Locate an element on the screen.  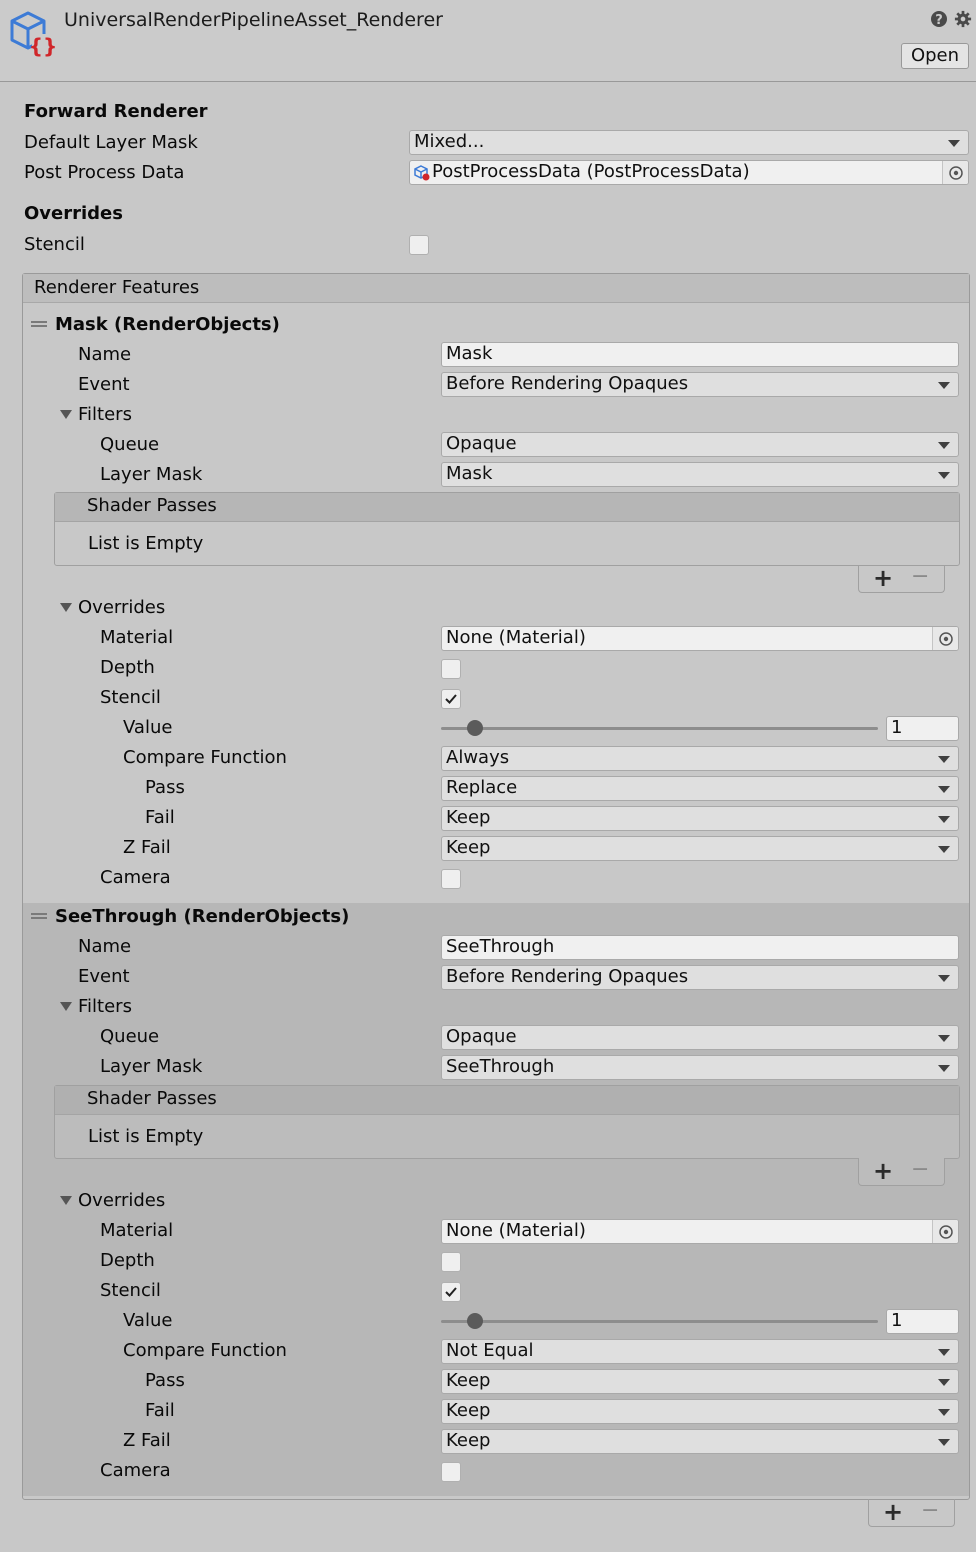
gear-icon is located at coordinates (963, 19).